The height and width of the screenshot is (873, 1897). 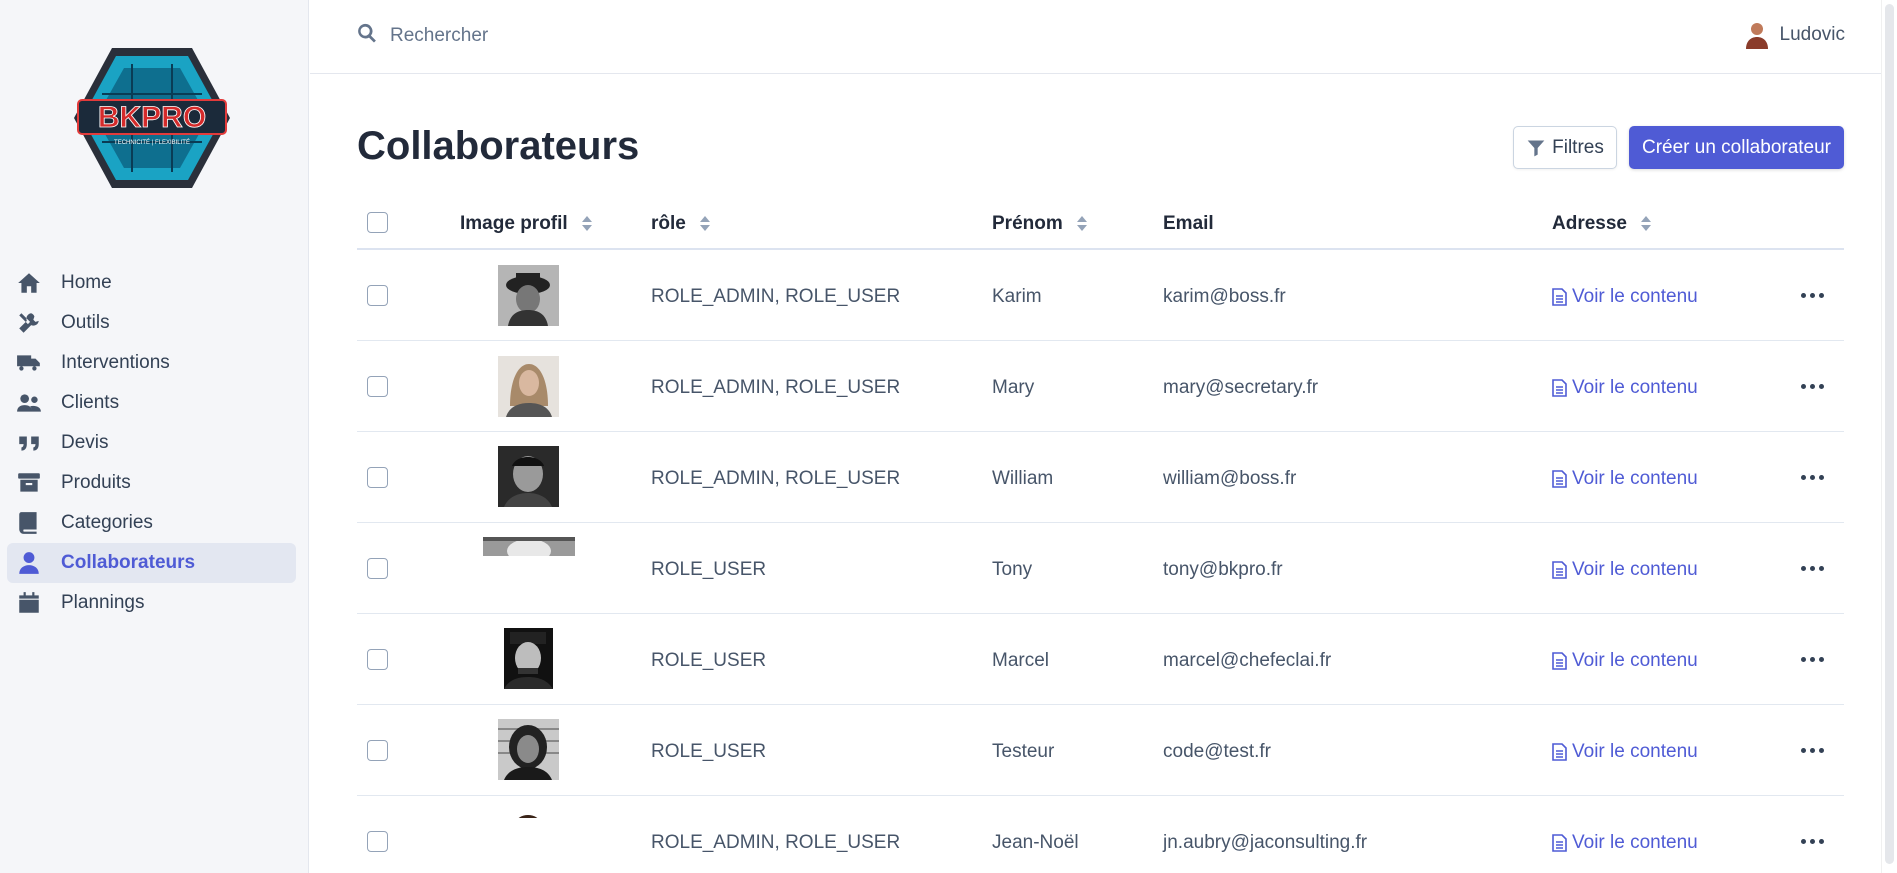 What do you see at coordinates (1188, 224) in the screenshot?
I see `header-email: Email` at bounding box center [1188, 224].